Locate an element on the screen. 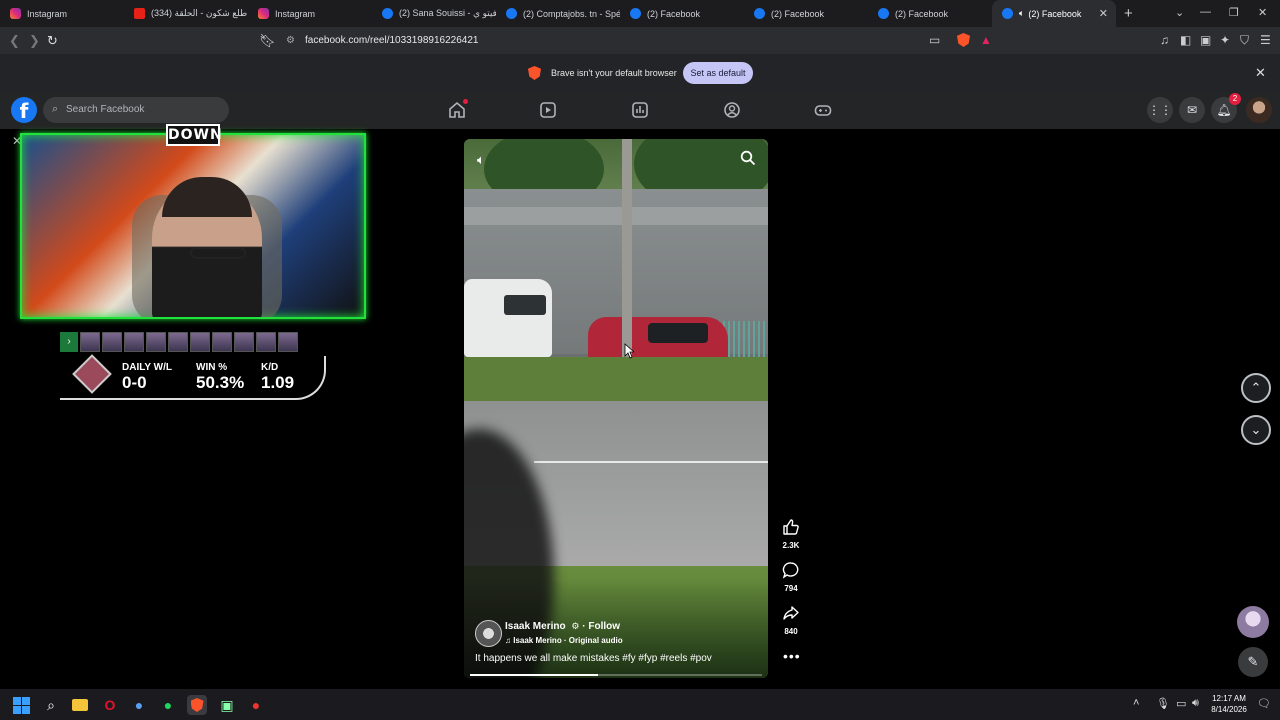  close-infobar-icon: ✕ is located at coordinates (1260, 73).